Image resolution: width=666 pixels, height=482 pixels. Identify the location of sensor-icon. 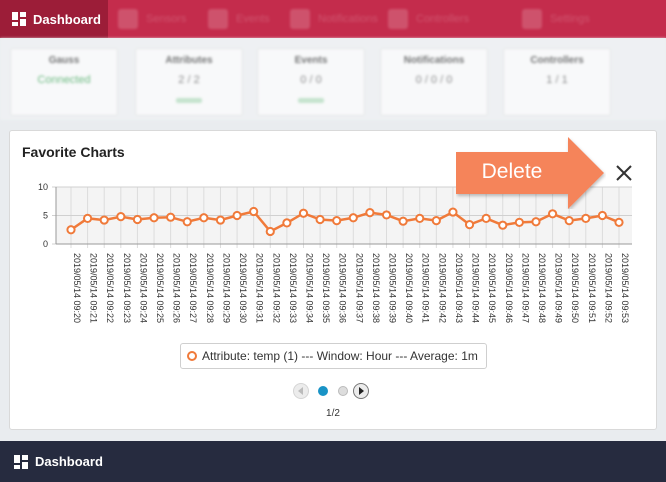
(128, 19).